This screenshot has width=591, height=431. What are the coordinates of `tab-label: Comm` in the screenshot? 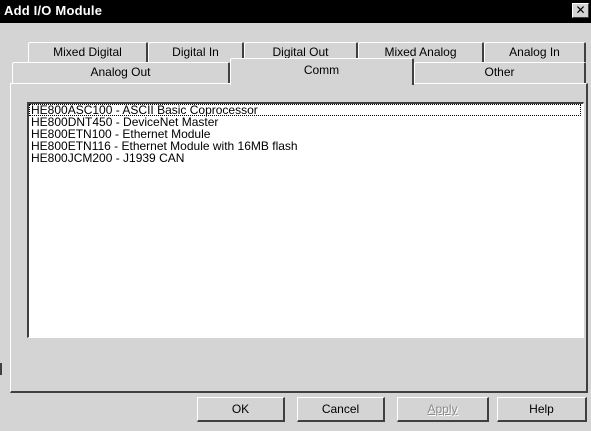 It's located at (321, 70).